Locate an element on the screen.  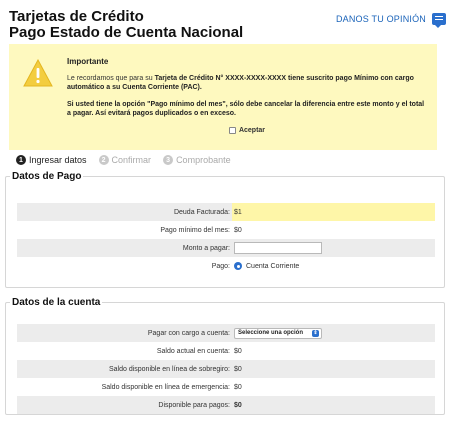
row-saldo-actual: Saldo actual en cuenta: $0 is located at coordinates (226, 351).